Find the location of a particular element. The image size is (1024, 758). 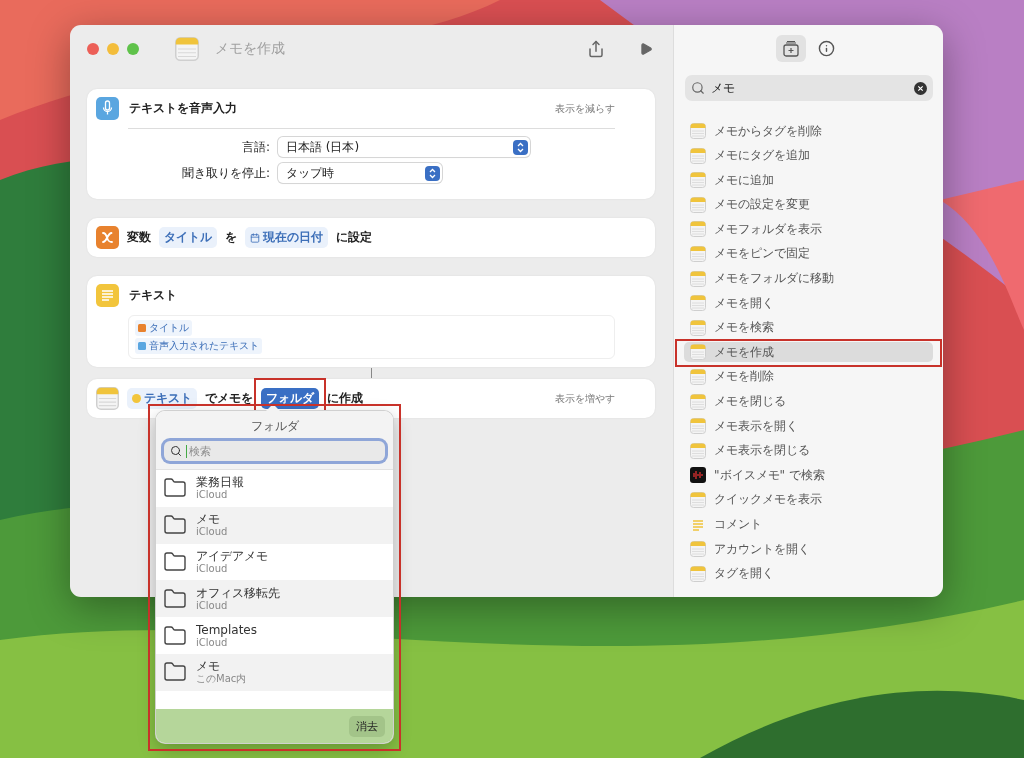

folder-name: Templates is located at coordinates (226, 629).